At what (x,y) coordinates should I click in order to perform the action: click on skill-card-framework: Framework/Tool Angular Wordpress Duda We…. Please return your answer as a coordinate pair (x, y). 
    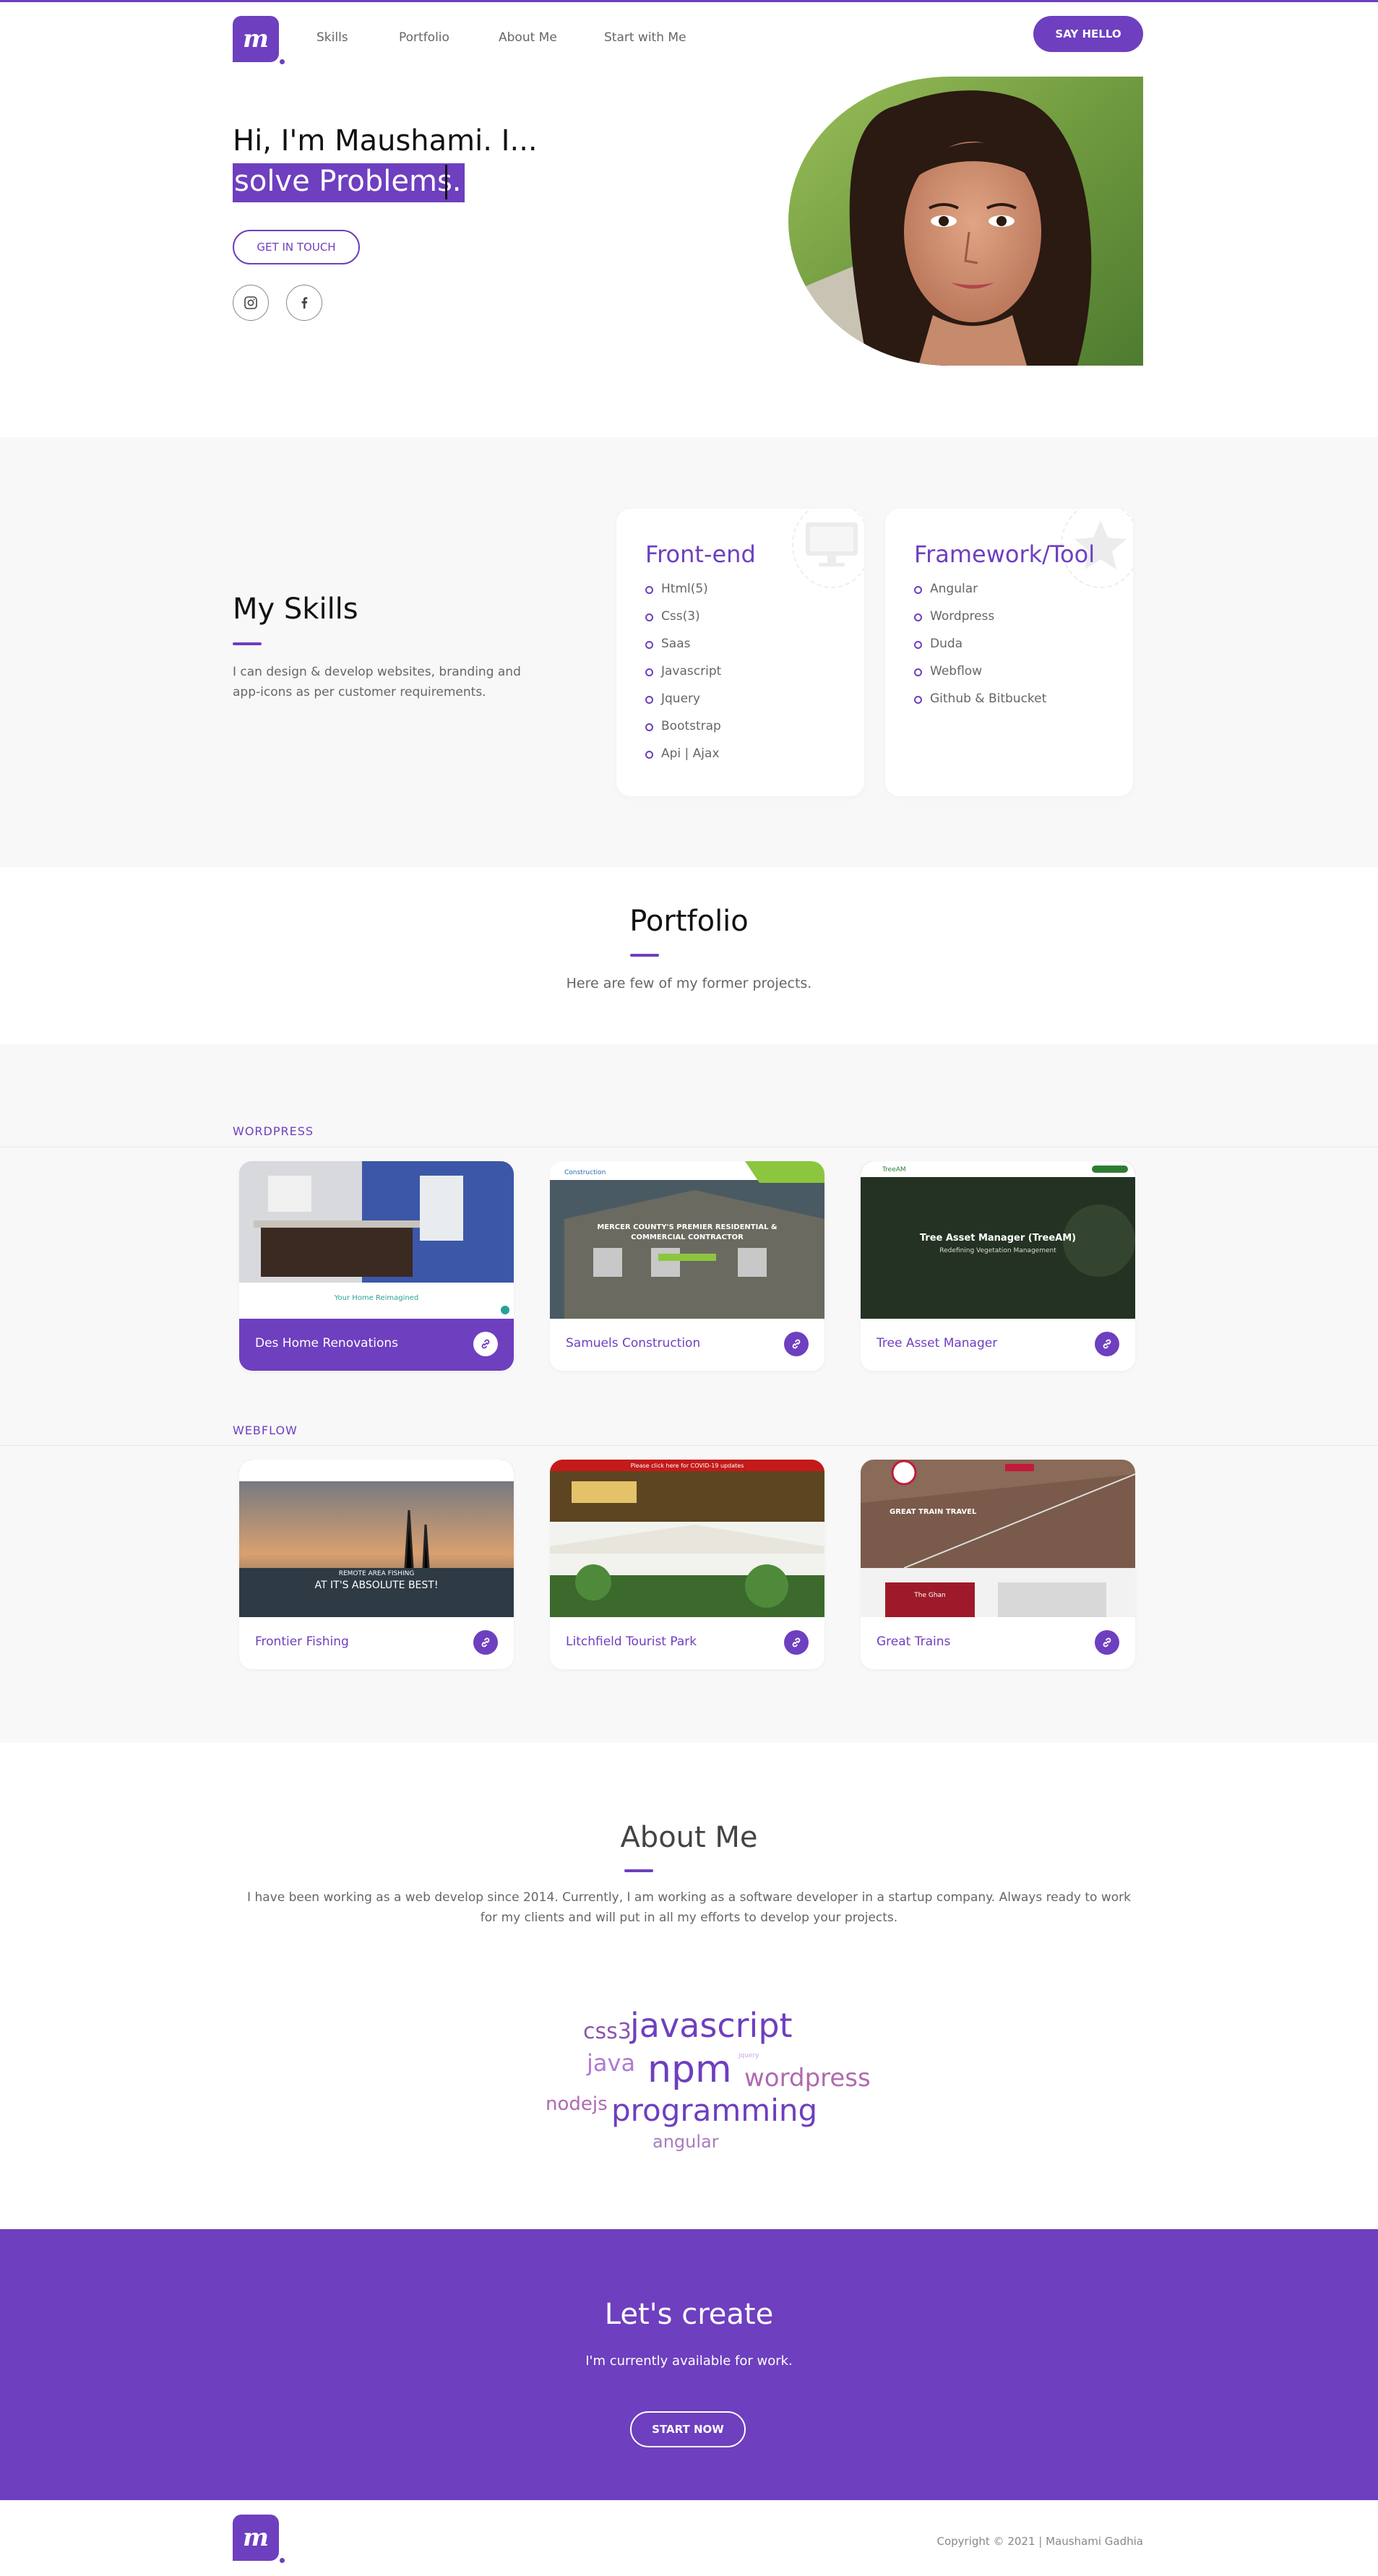
    Looking at the image, I should click on (1009, 652).